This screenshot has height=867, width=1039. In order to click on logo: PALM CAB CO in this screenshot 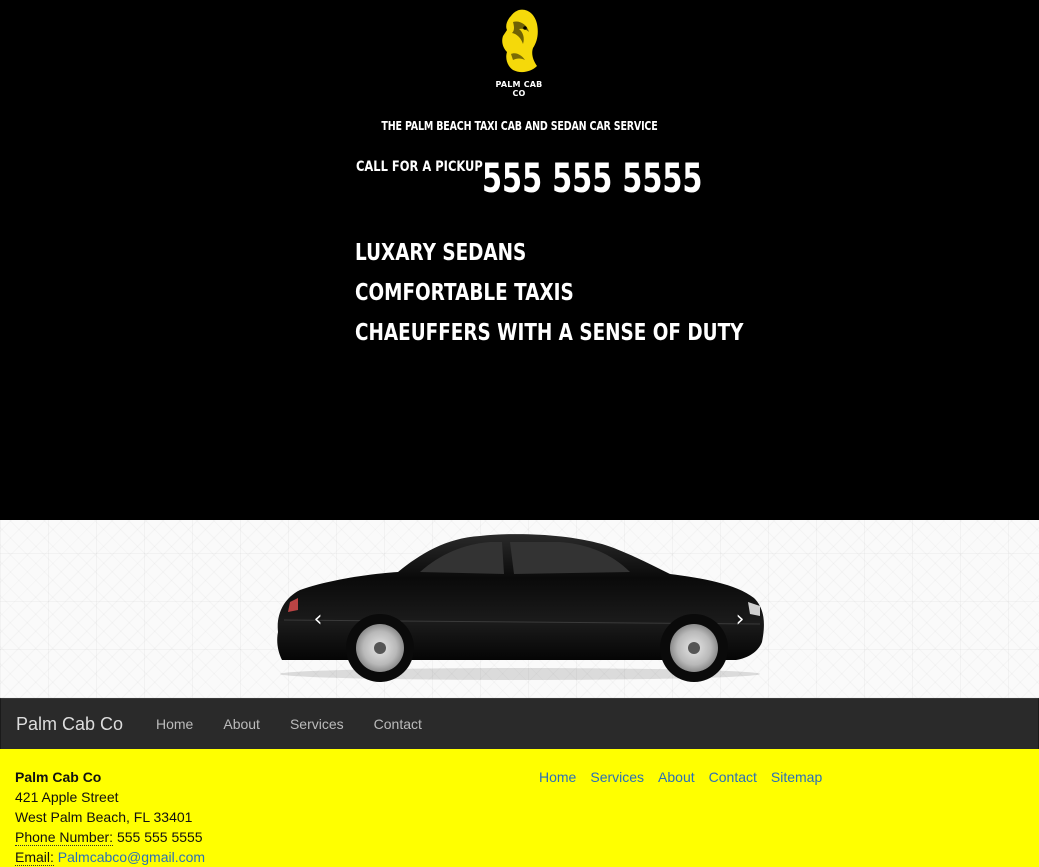, I will do `click(519, 53)`.